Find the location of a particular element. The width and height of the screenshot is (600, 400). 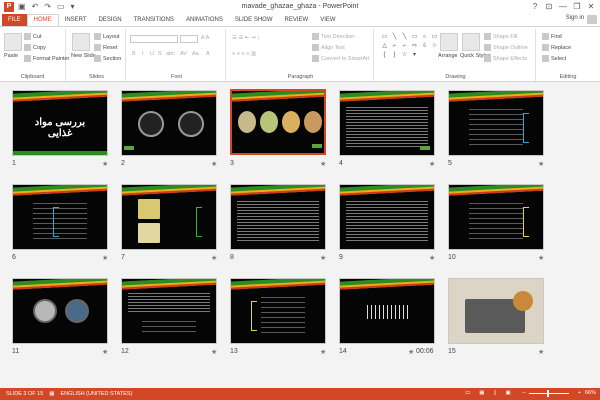

replace-button: Replace is located at coordinates (556, 47).